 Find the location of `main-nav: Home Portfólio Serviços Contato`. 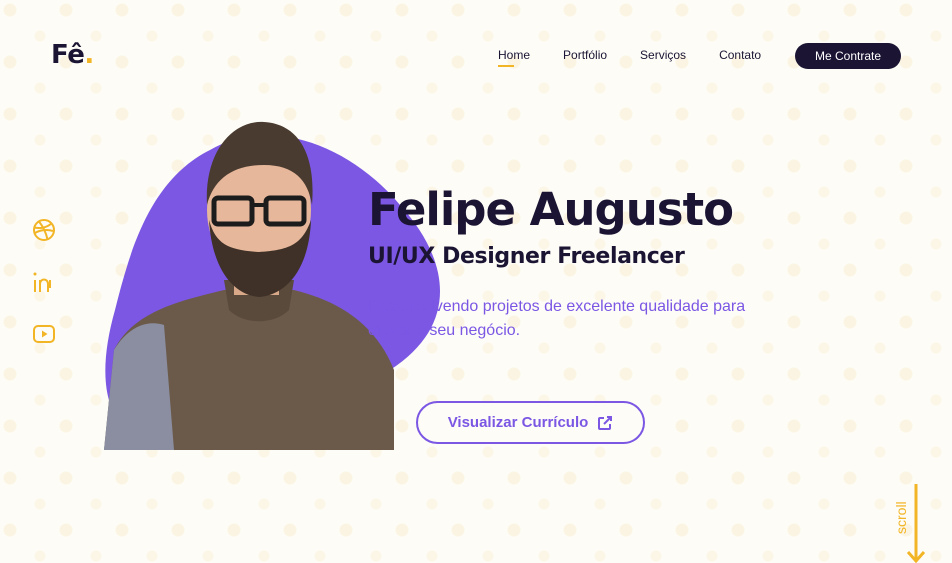

main-nav: Home Portfólio Serviços Contato is located at coordinates (629, 57).